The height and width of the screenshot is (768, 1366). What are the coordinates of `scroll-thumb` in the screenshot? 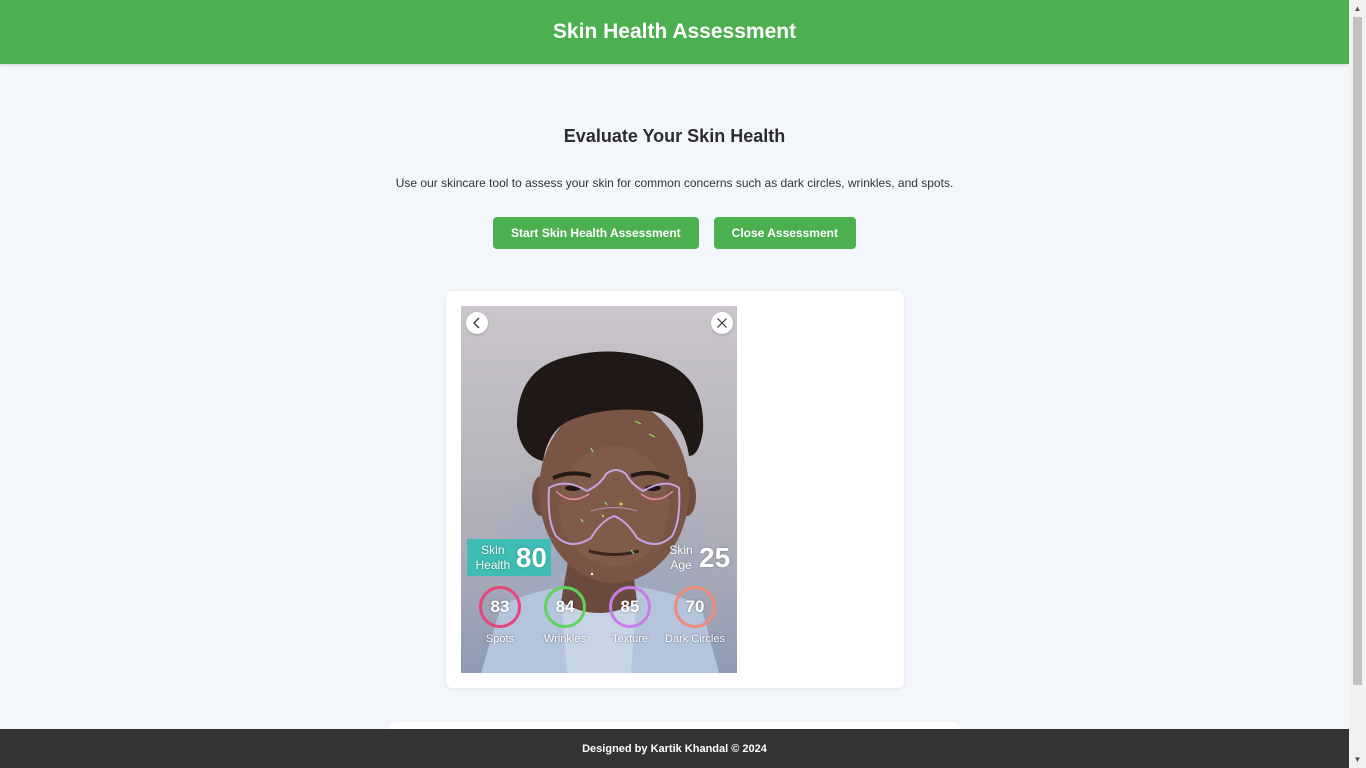 It's located at (1357, 351).